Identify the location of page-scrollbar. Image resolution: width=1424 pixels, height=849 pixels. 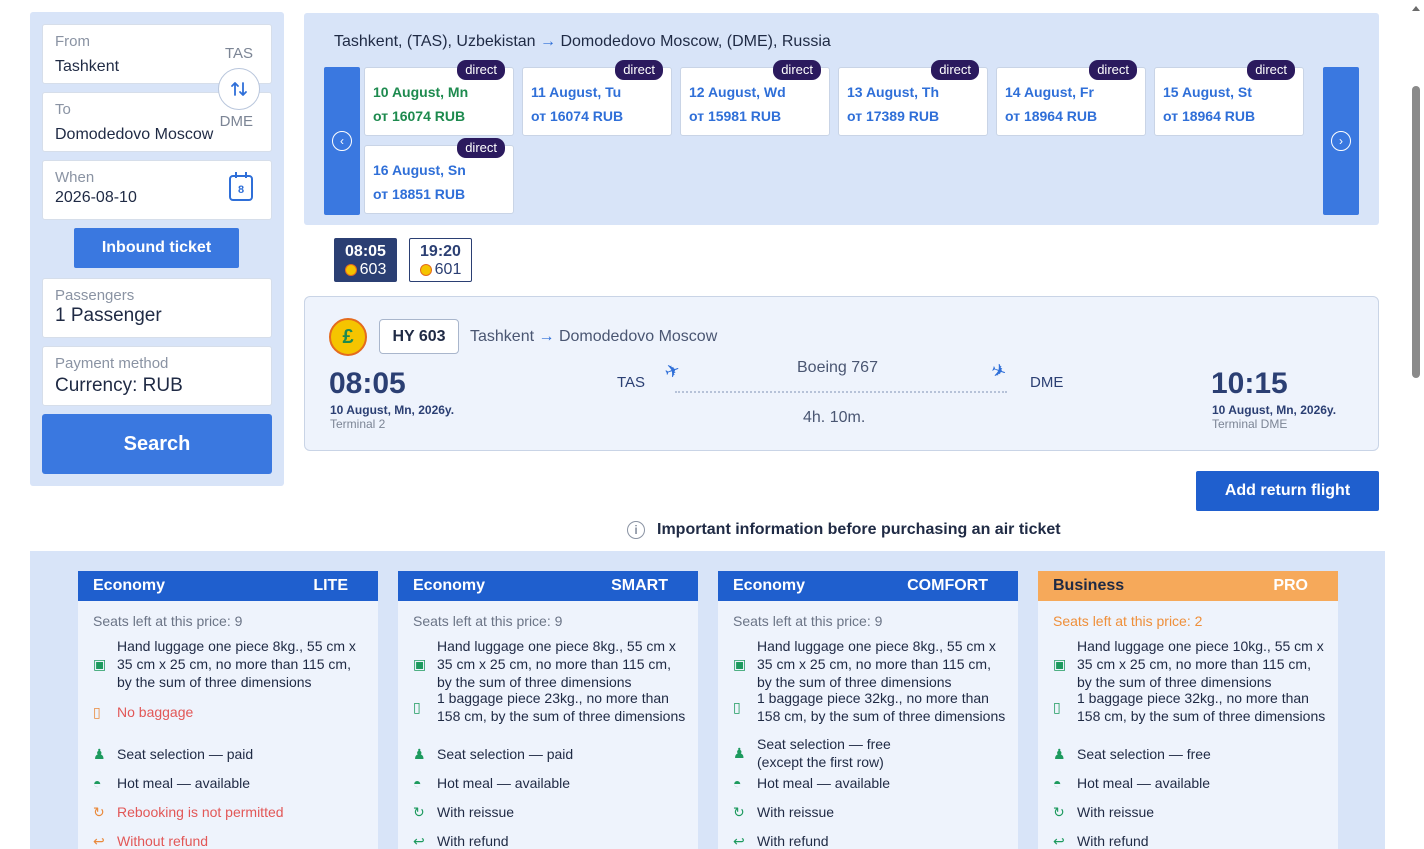
(1416, 232).